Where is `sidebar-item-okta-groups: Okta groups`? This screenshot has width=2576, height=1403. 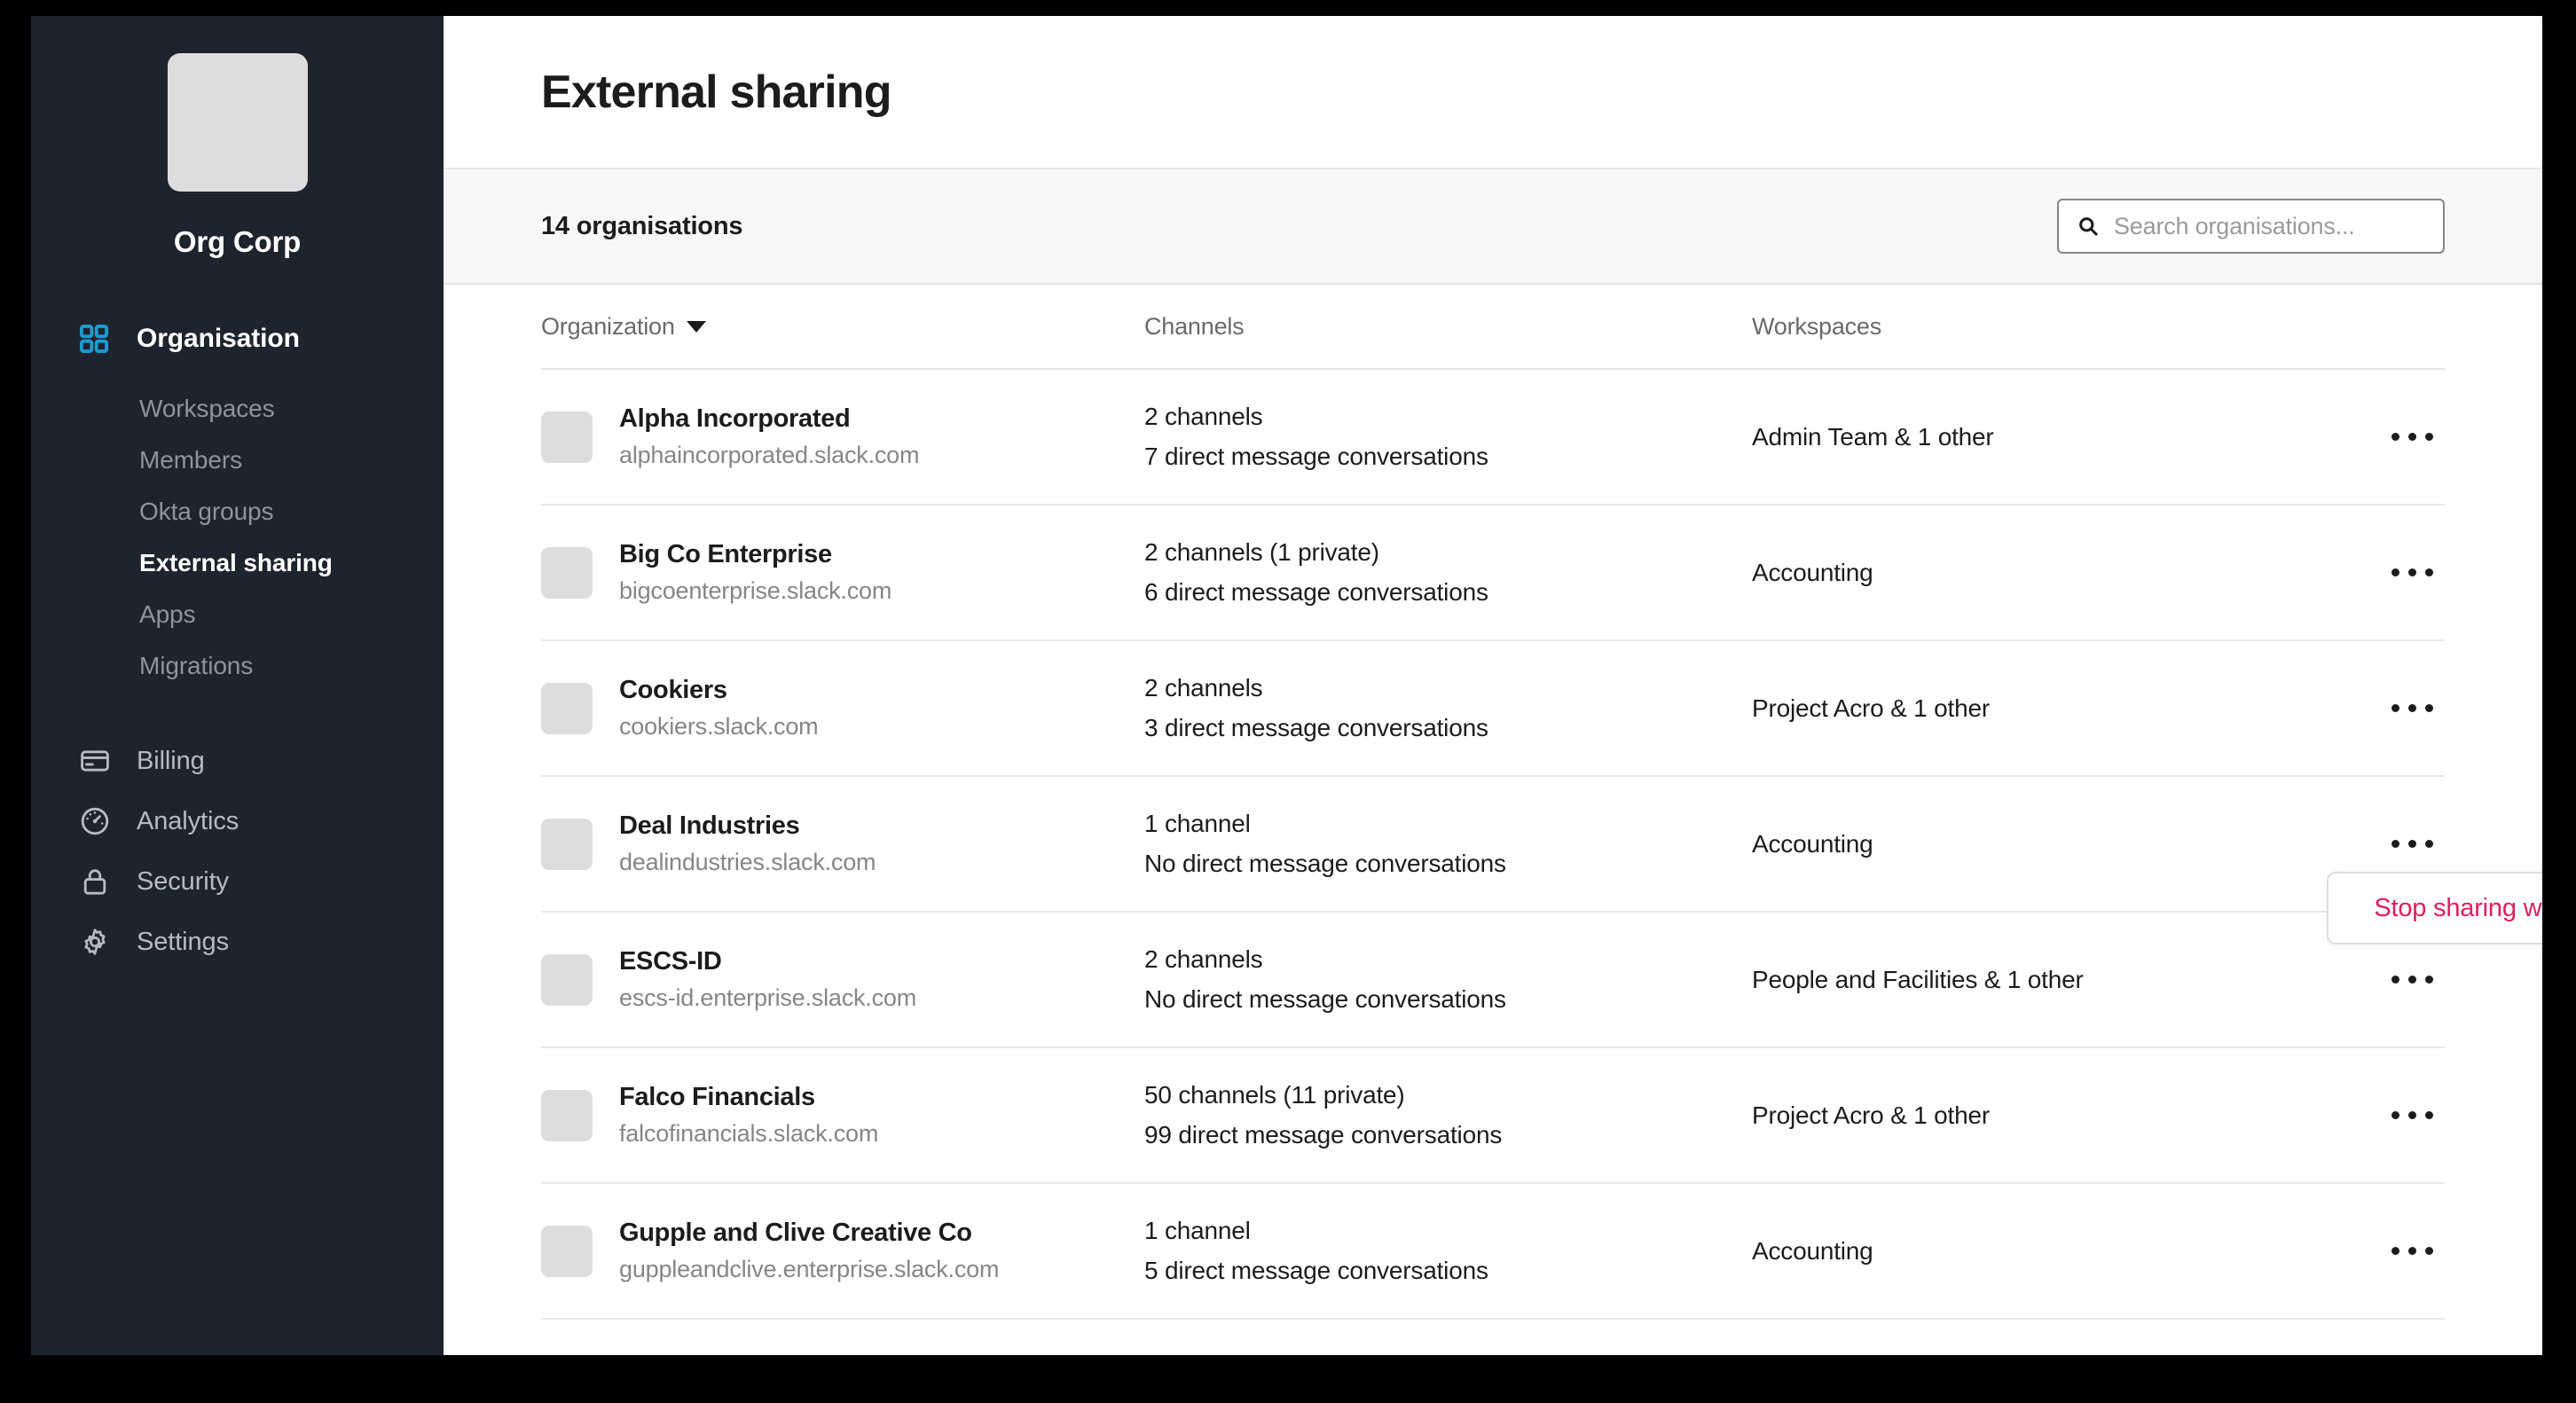 sidebar-item-okta-groups: Okta groups is located at coordinates (237, 511).